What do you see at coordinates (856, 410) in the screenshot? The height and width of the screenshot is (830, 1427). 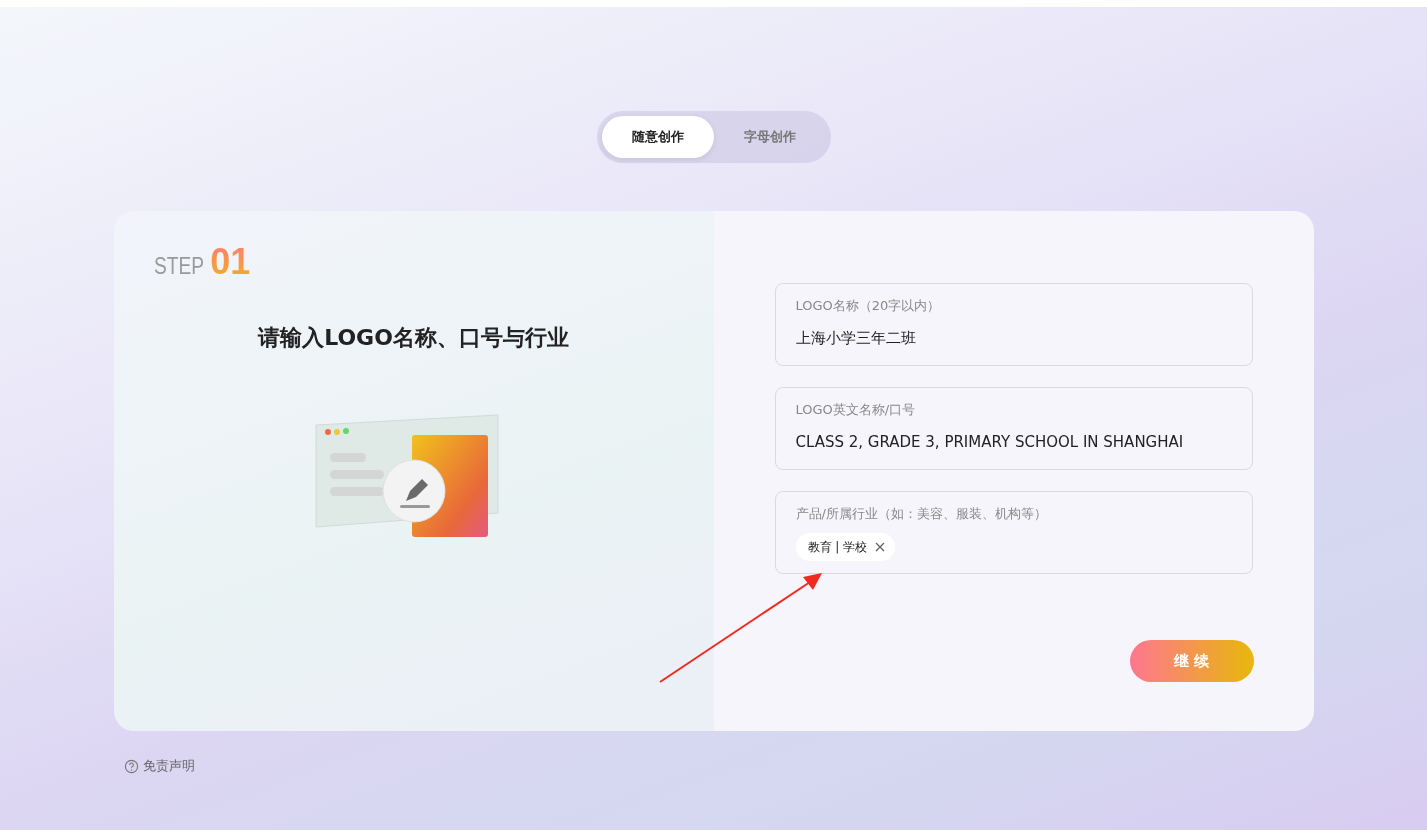 I see `field-label: LOGO英文名称/口号` at bounding box center [856, 410].